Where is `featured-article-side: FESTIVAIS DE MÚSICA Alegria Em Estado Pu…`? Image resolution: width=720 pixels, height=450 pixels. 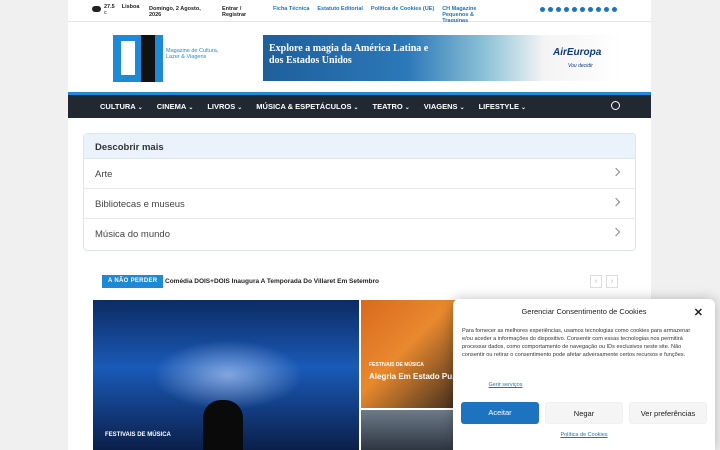 featured-article-side: FESTIVAIS DE MÚSICA Alegria Em Estado Pu… is located at coordinates (411, 354).